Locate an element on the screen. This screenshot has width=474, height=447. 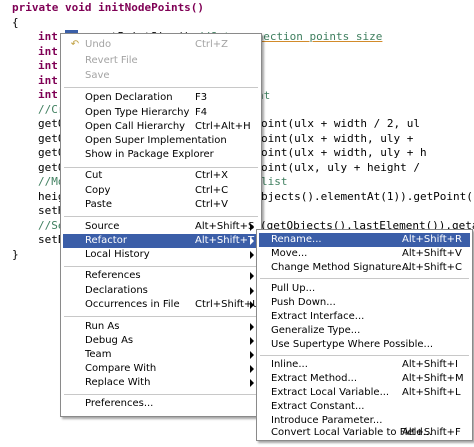
menu-item-label: Refactor is located at coordinates (106, 240).